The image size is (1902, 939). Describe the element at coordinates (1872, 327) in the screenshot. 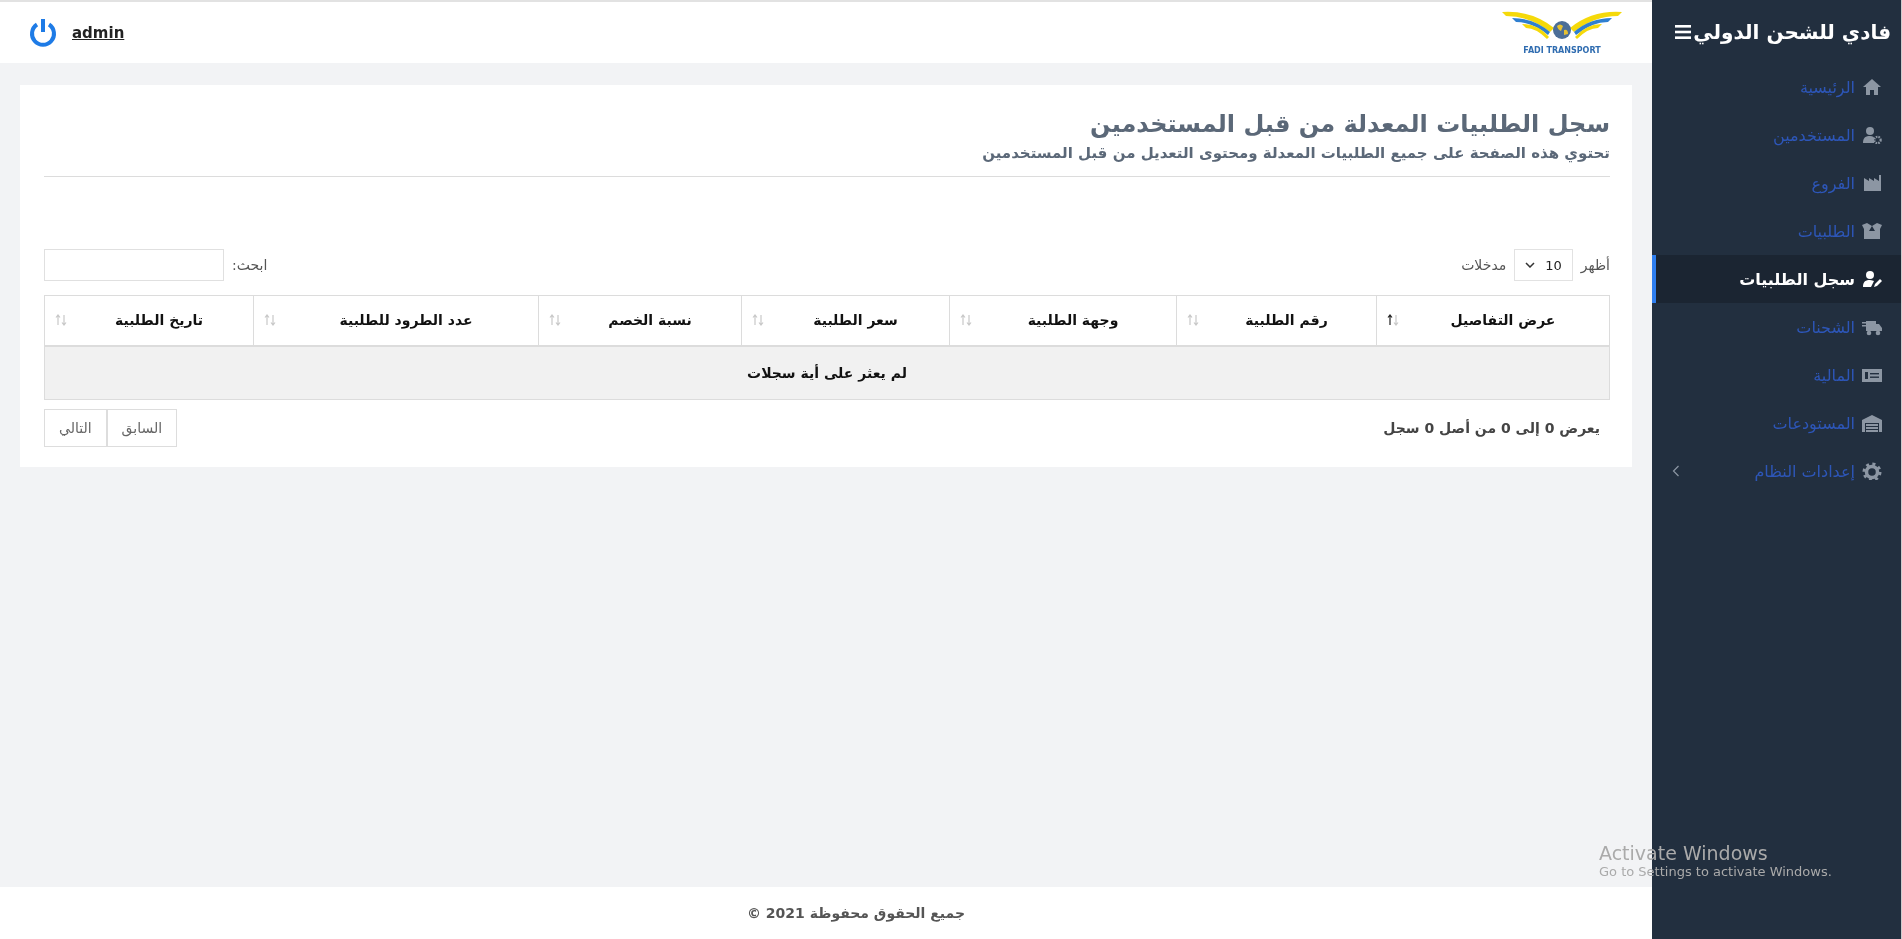

I see `truck-icon` at that location.